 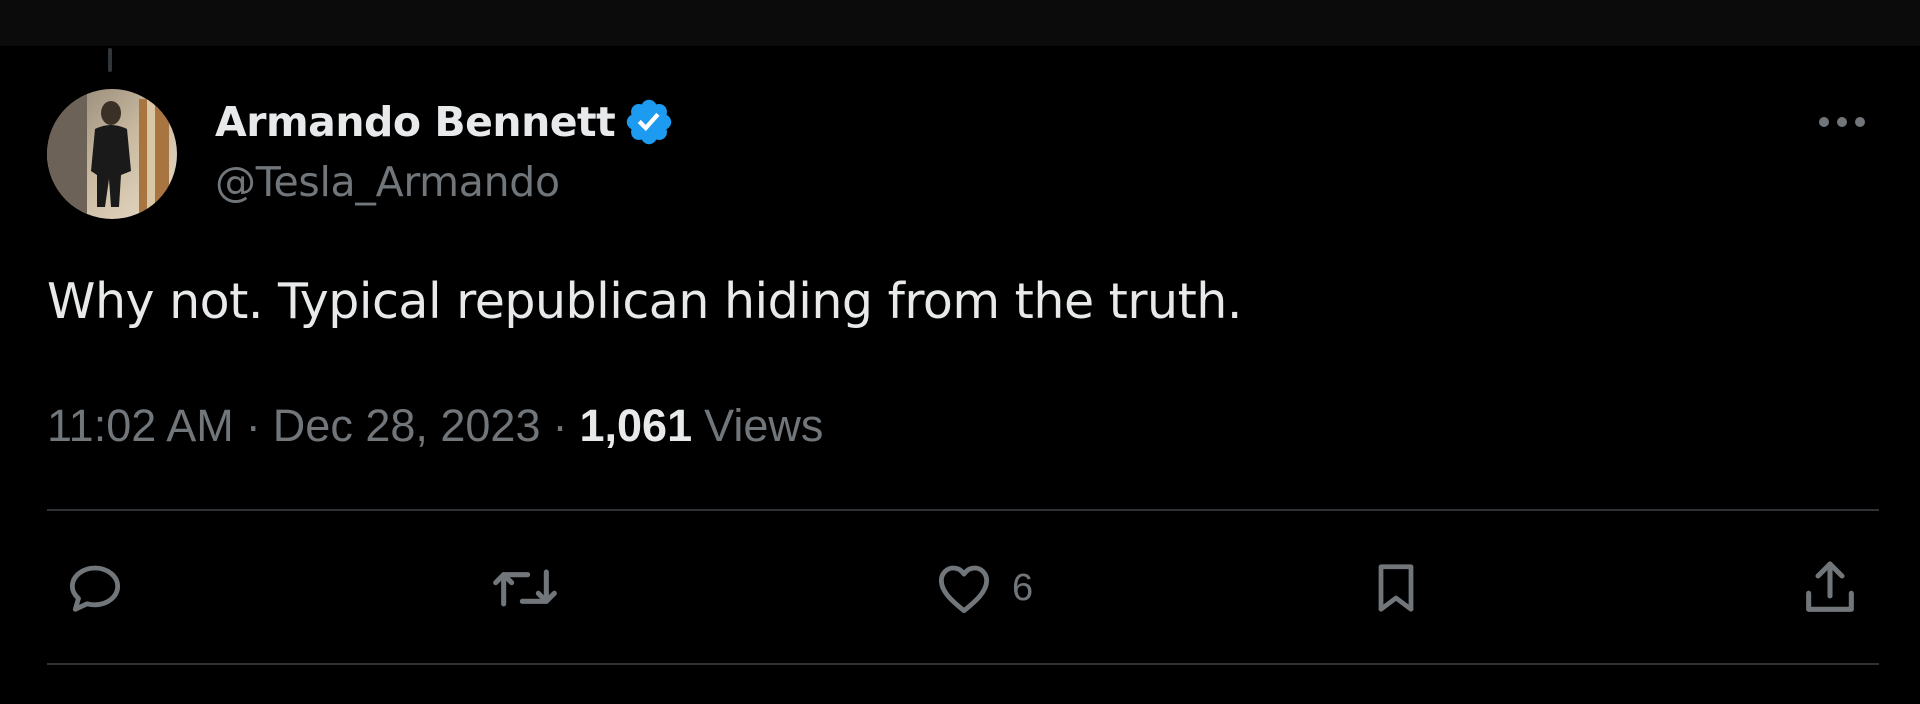 I want to click on thread-connector-line, so click(x=110, y=60).